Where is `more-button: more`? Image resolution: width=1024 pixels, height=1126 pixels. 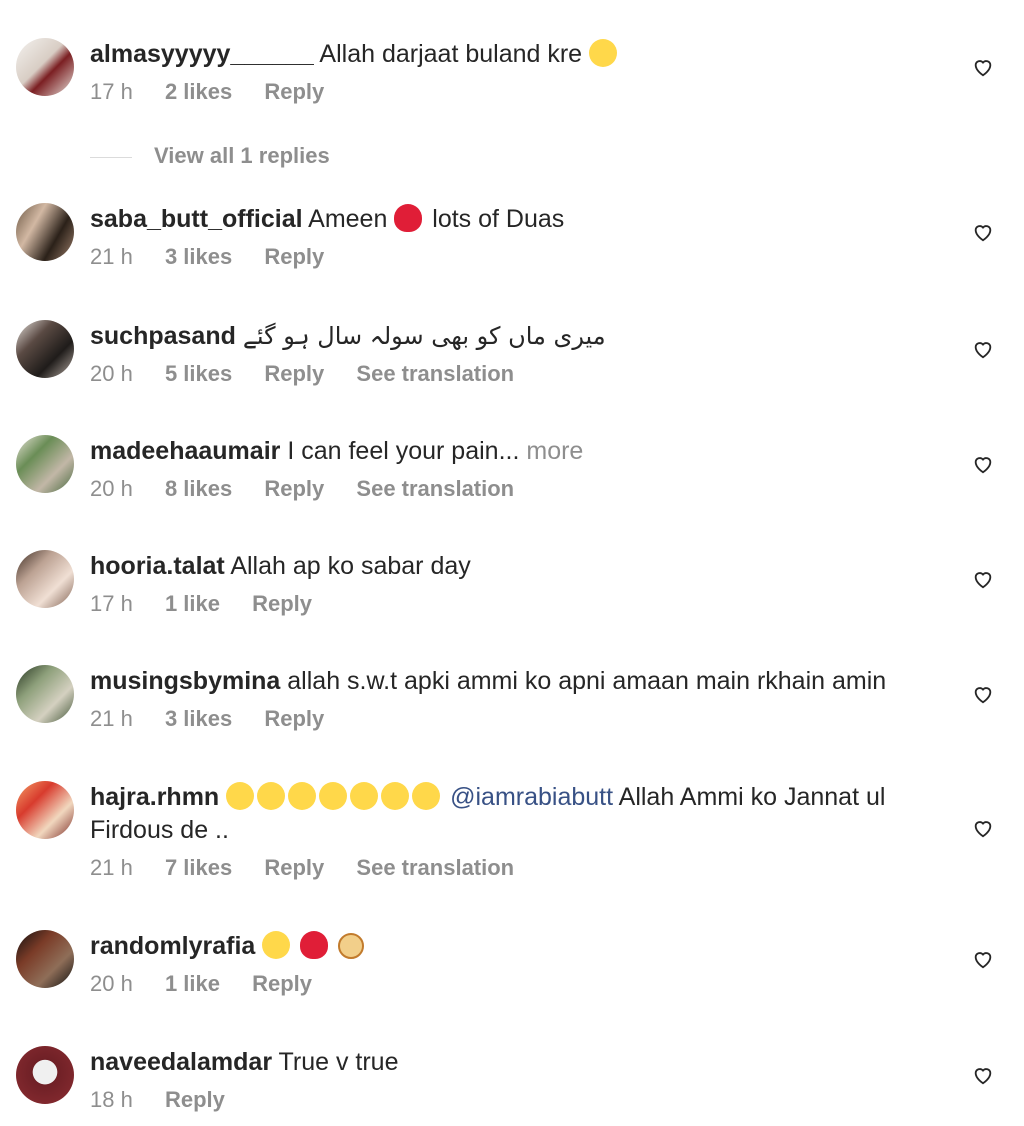
more-button: more is located at coordinates (554, 451).